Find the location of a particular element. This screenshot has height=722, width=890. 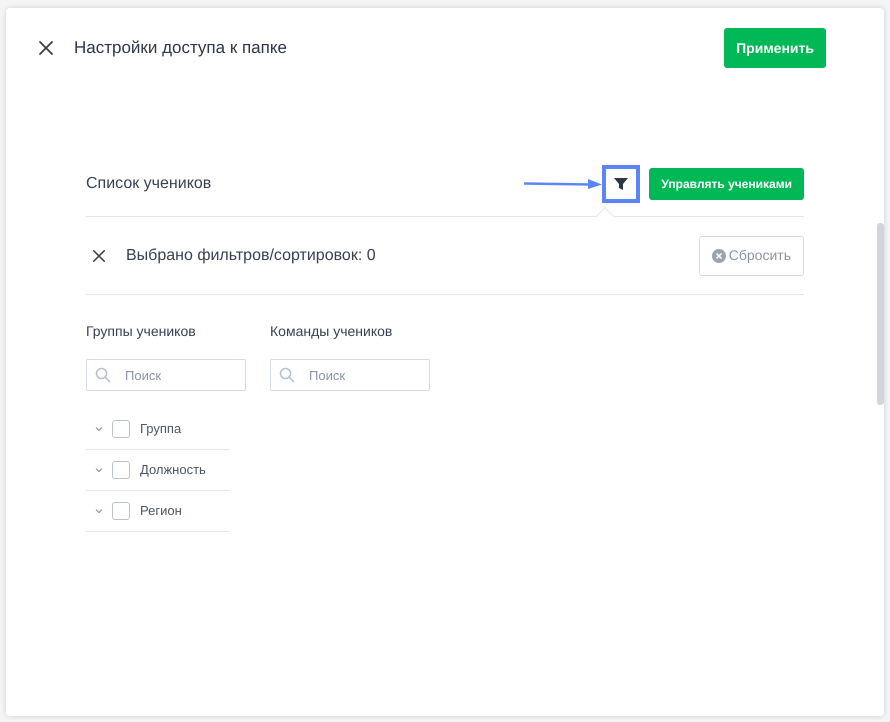

filter-button is located at coordinates (621, 184).